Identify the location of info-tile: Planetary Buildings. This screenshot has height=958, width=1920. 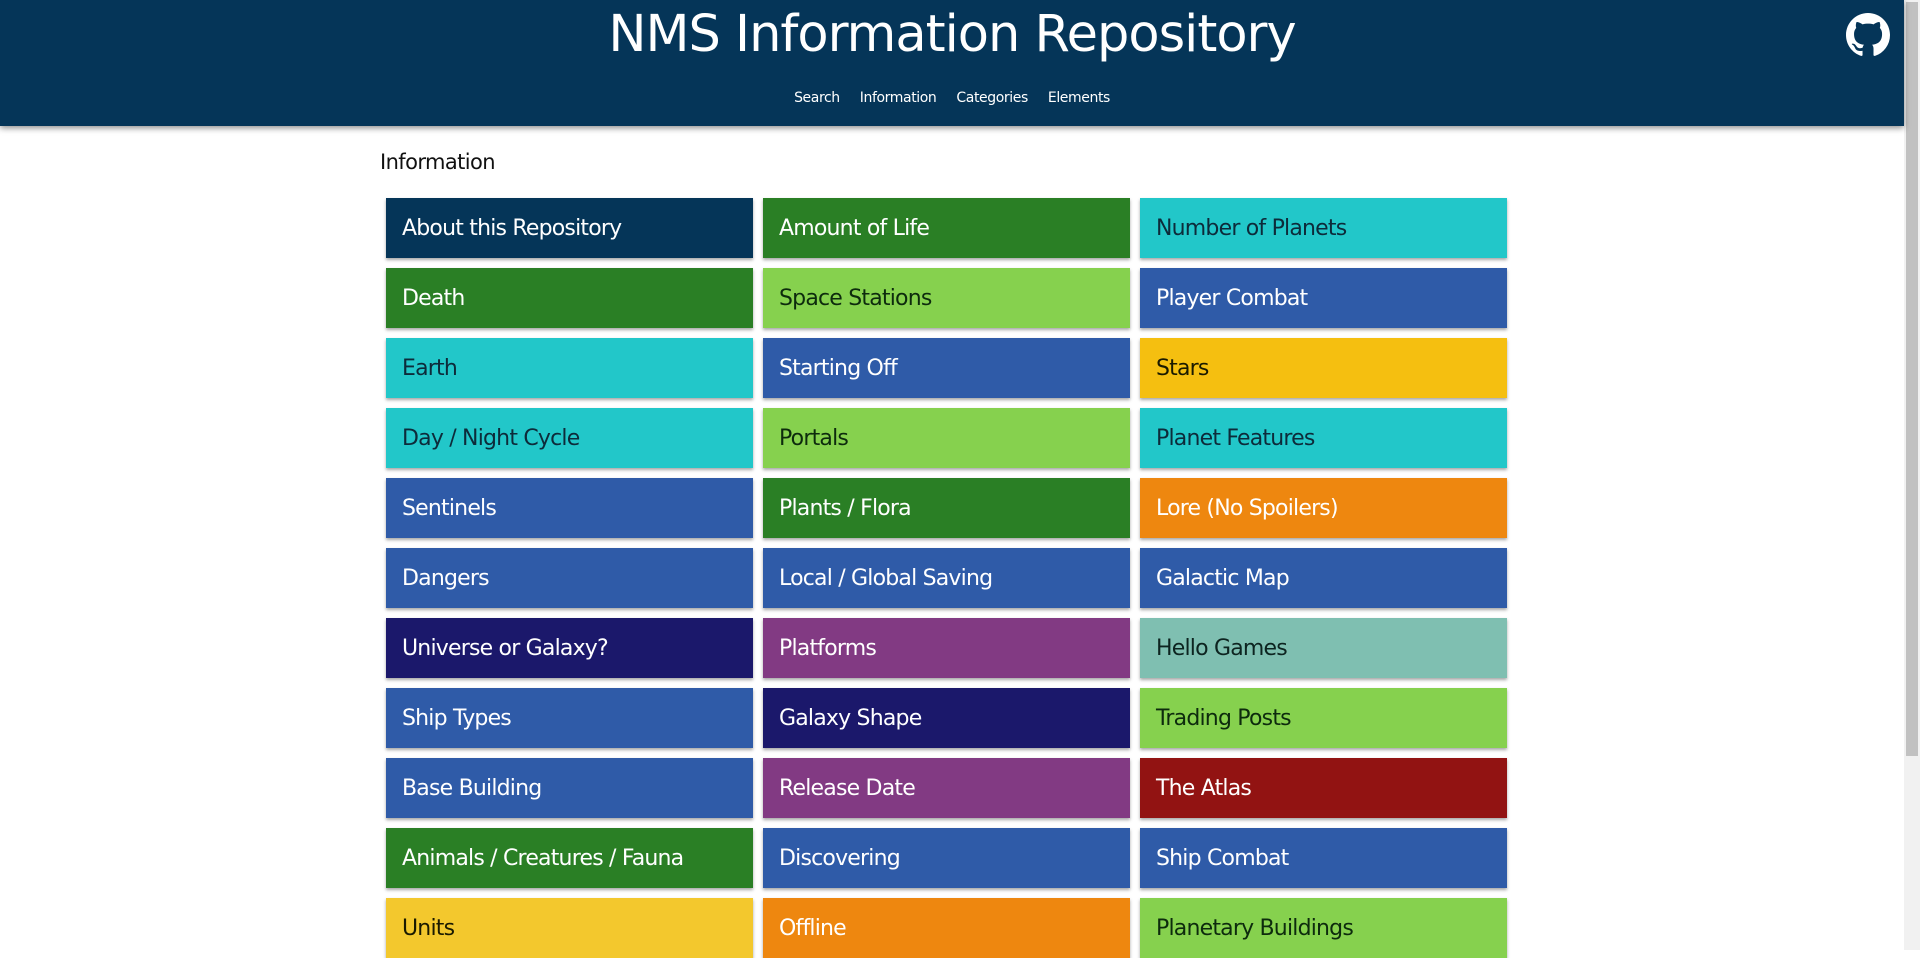
(1323, 928).